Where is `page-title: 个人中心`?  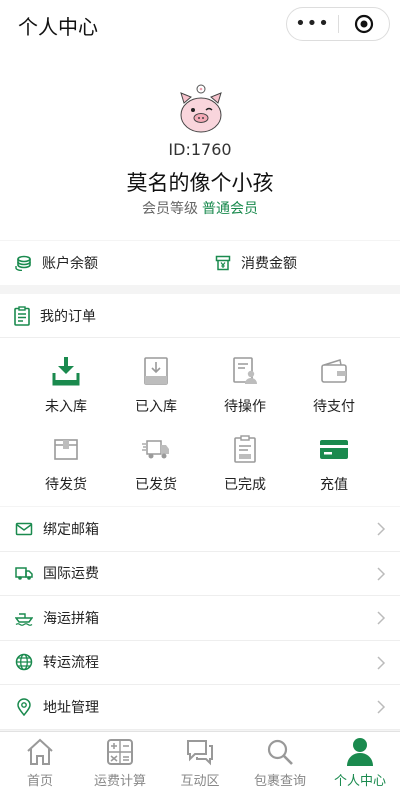 page-title: 个人中心 is located at coordinates (58, 26).